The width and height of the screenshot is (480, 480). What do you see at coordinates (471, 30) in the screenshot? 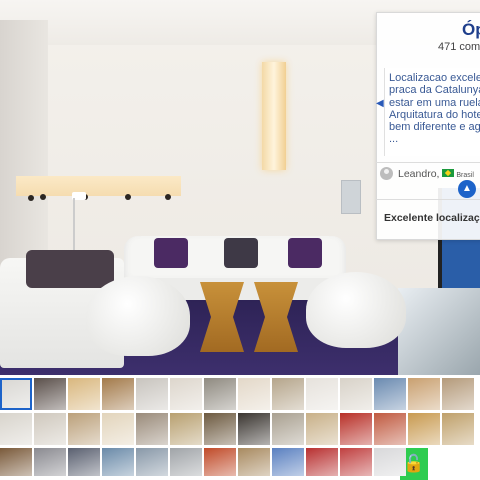
I see `hotel-title: Óp` at bounding box center [471, 30].